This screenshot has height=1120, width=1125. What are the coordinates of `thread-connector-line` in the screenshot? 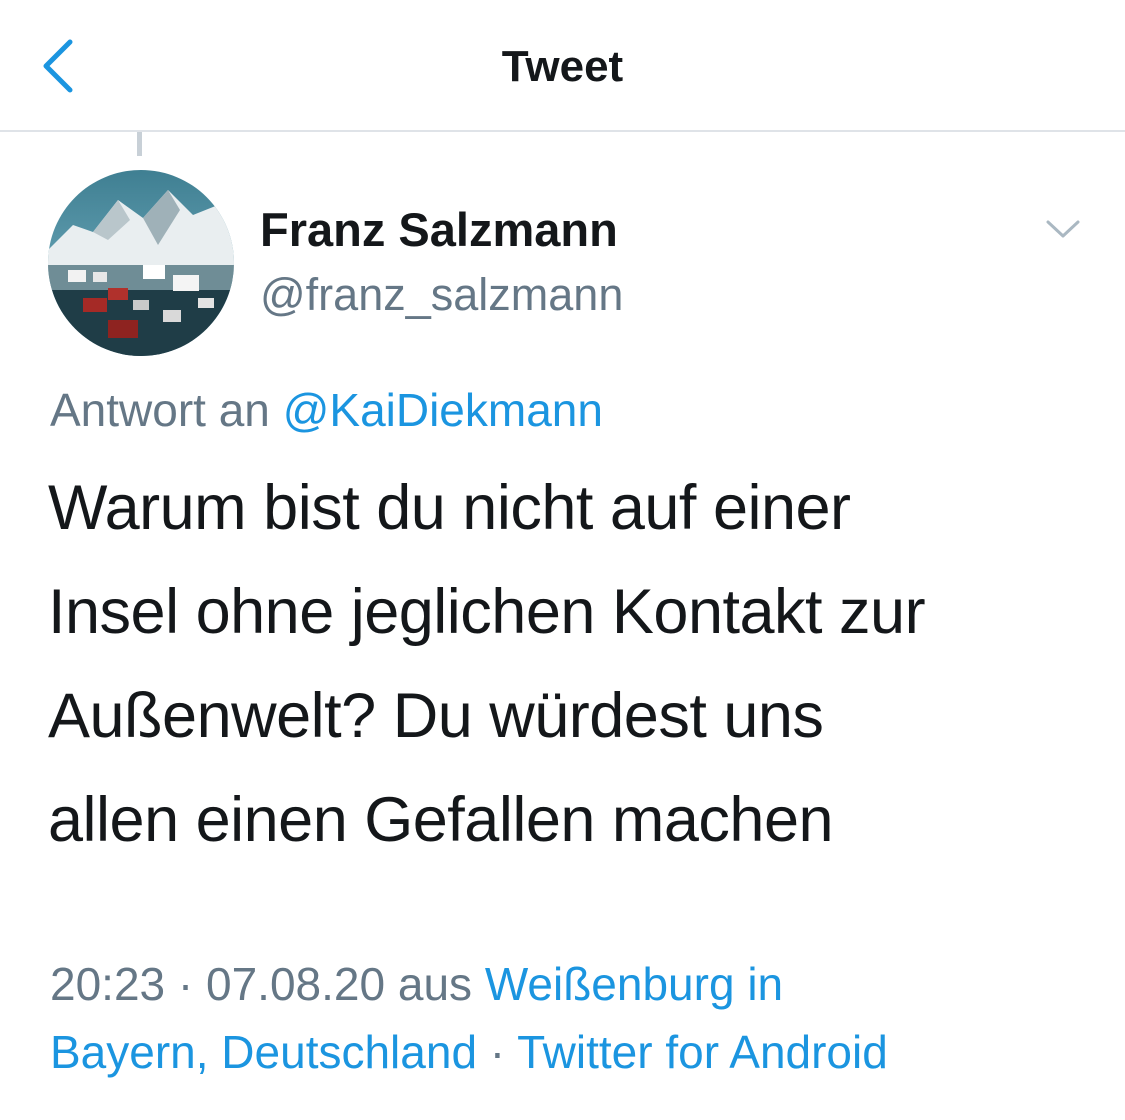 It's located at (139, 144).